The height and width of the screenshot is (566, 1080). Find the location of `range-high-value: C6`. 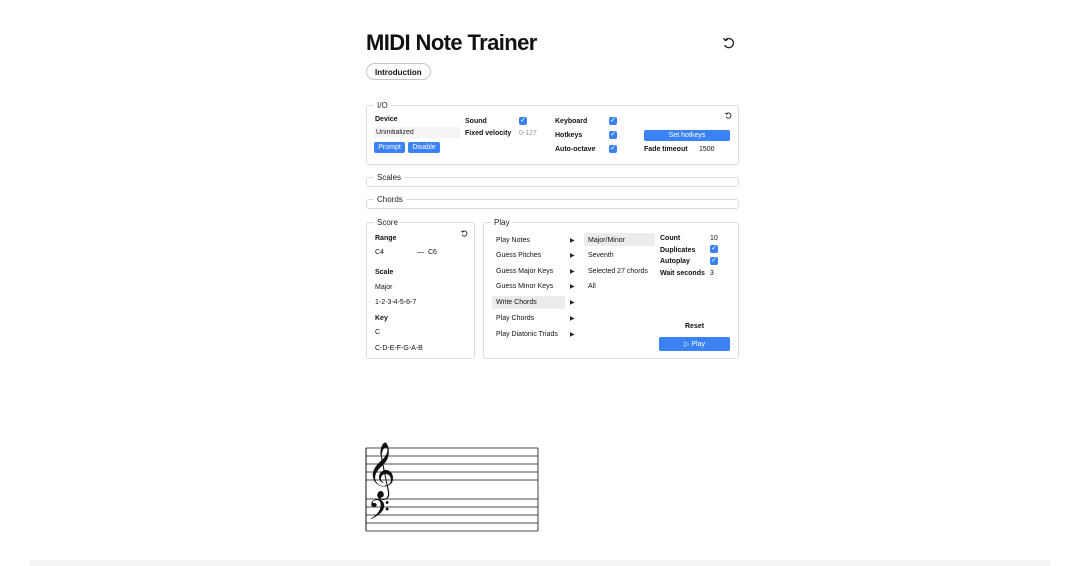

range-high-value: C6 is located at coordinates (432, 253).